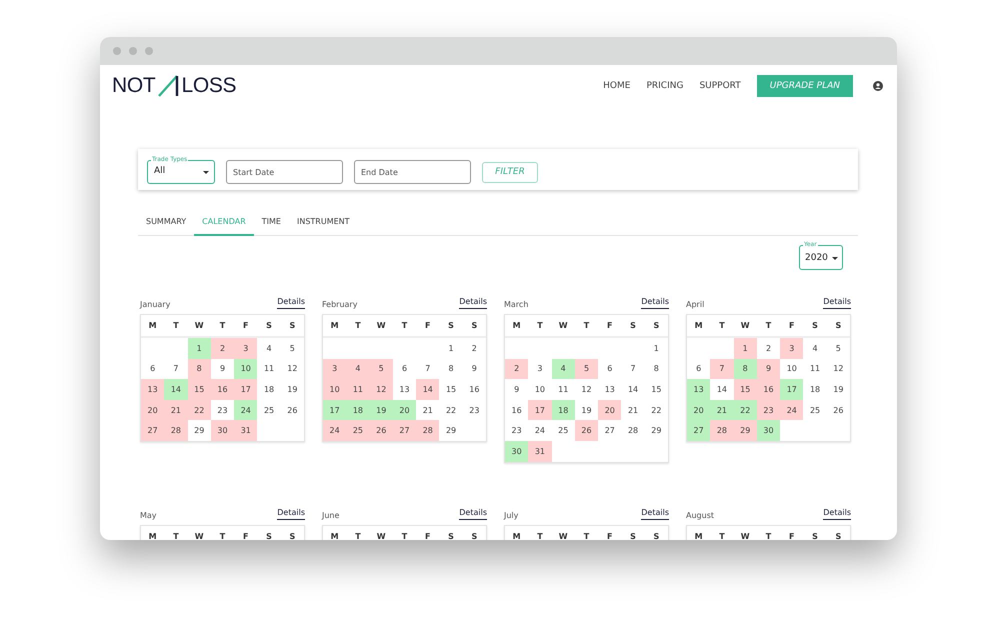 This screenshot has width=1000, height=624. Describe the element at coordinates (616, 86) in the screenshot. I see `nav-link: HOME` at that location.